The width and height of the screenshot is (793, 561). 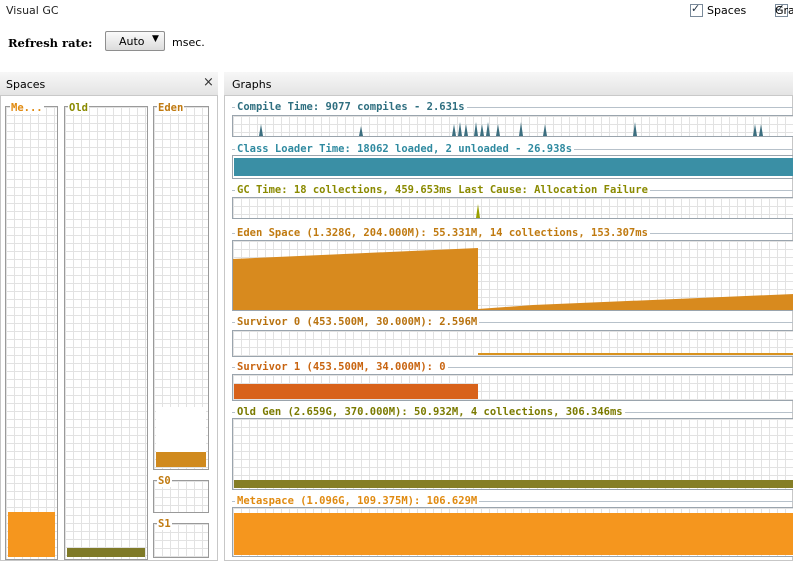 I want to click on eden-fill, so click(x=181, y=459).